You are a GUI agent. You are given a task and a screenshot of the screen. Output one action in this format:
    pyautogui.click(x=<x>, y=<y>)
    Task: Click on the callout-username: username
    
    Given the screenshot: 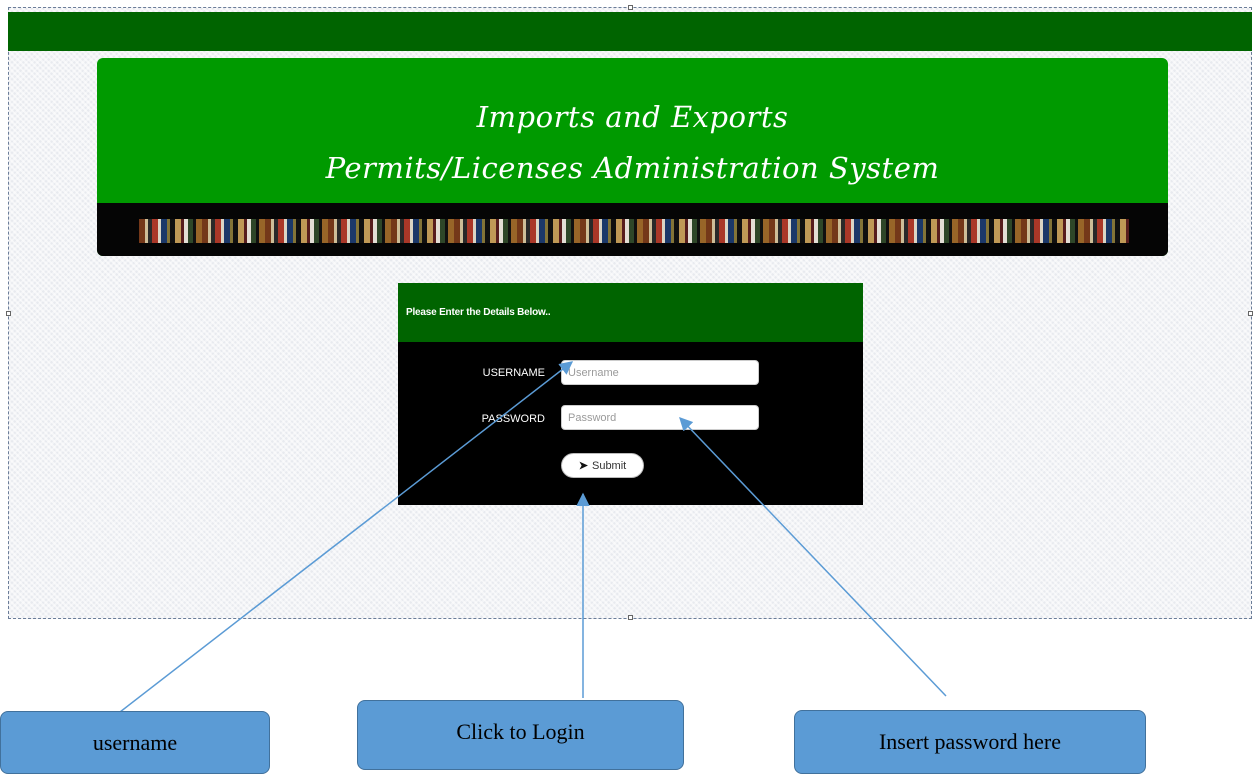 What is the action you would take?
    pyautogui.click(x=135, y=742)
    